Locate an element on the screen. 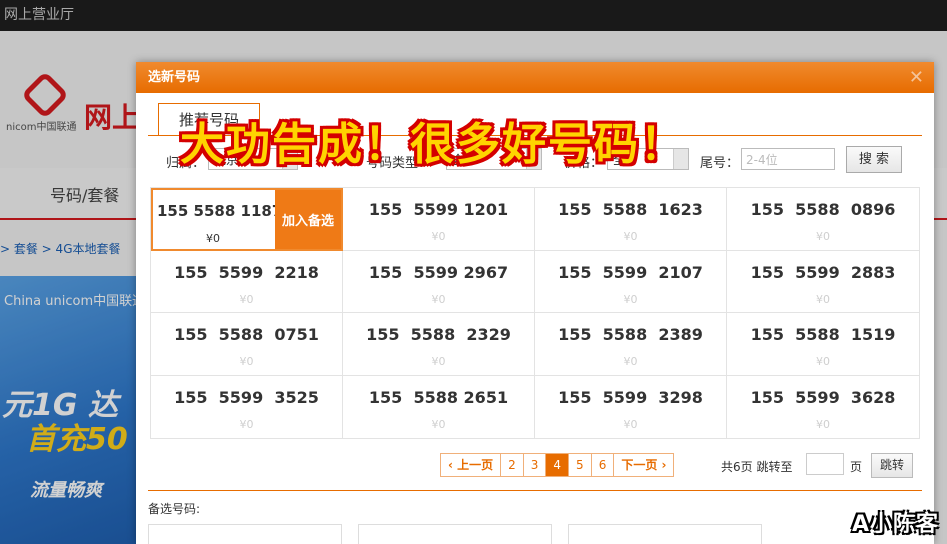  number-cell: 155 5599 3525 ¥0 is located at coordinates (247, 406).